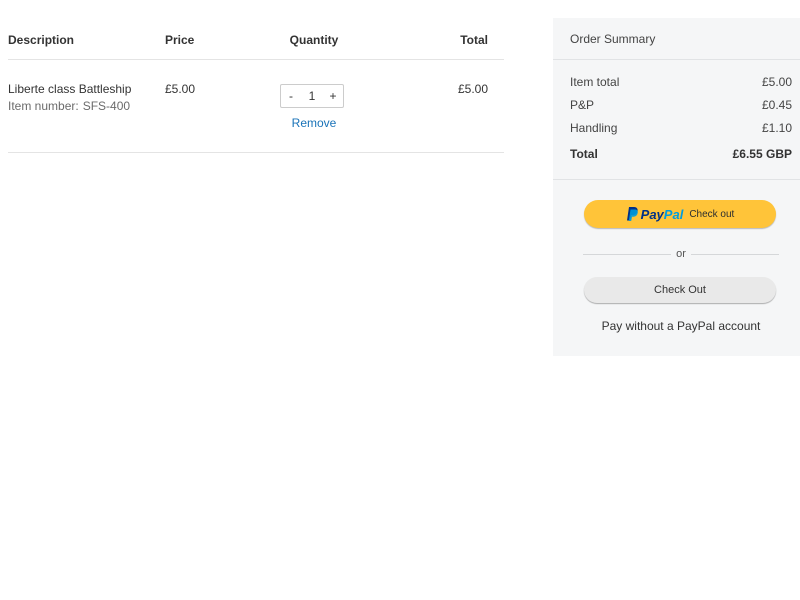  I want to click on summary-line-value: £1.10, so click(776, 128).